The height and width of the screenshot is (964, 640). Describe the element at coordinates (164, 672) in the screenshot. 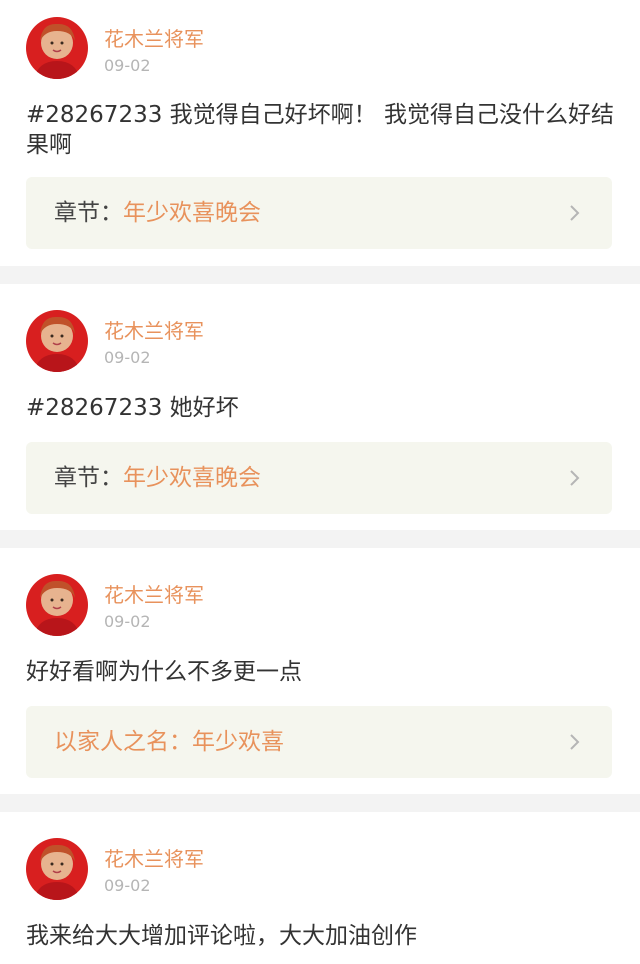

I see `comment-text: 好好看啊为什么不多更一点` at that location.